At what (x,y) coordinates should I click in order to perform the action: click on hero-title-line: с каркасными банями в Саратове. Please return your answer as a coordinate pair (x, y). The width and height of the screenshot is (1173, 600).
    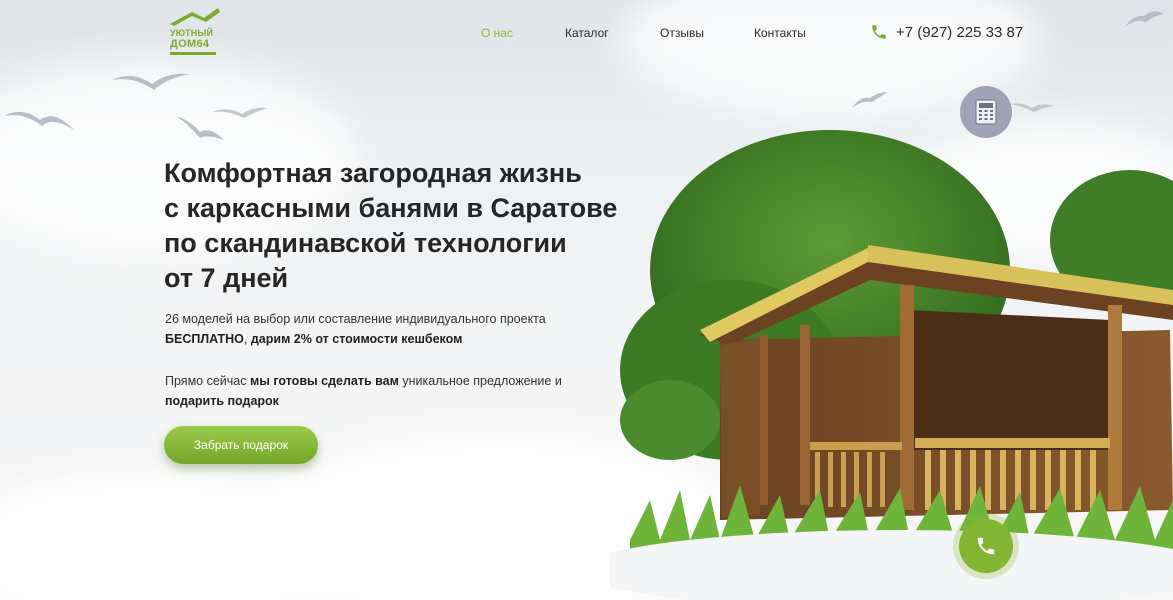
    Looking at the image, I should click on (391, 208).